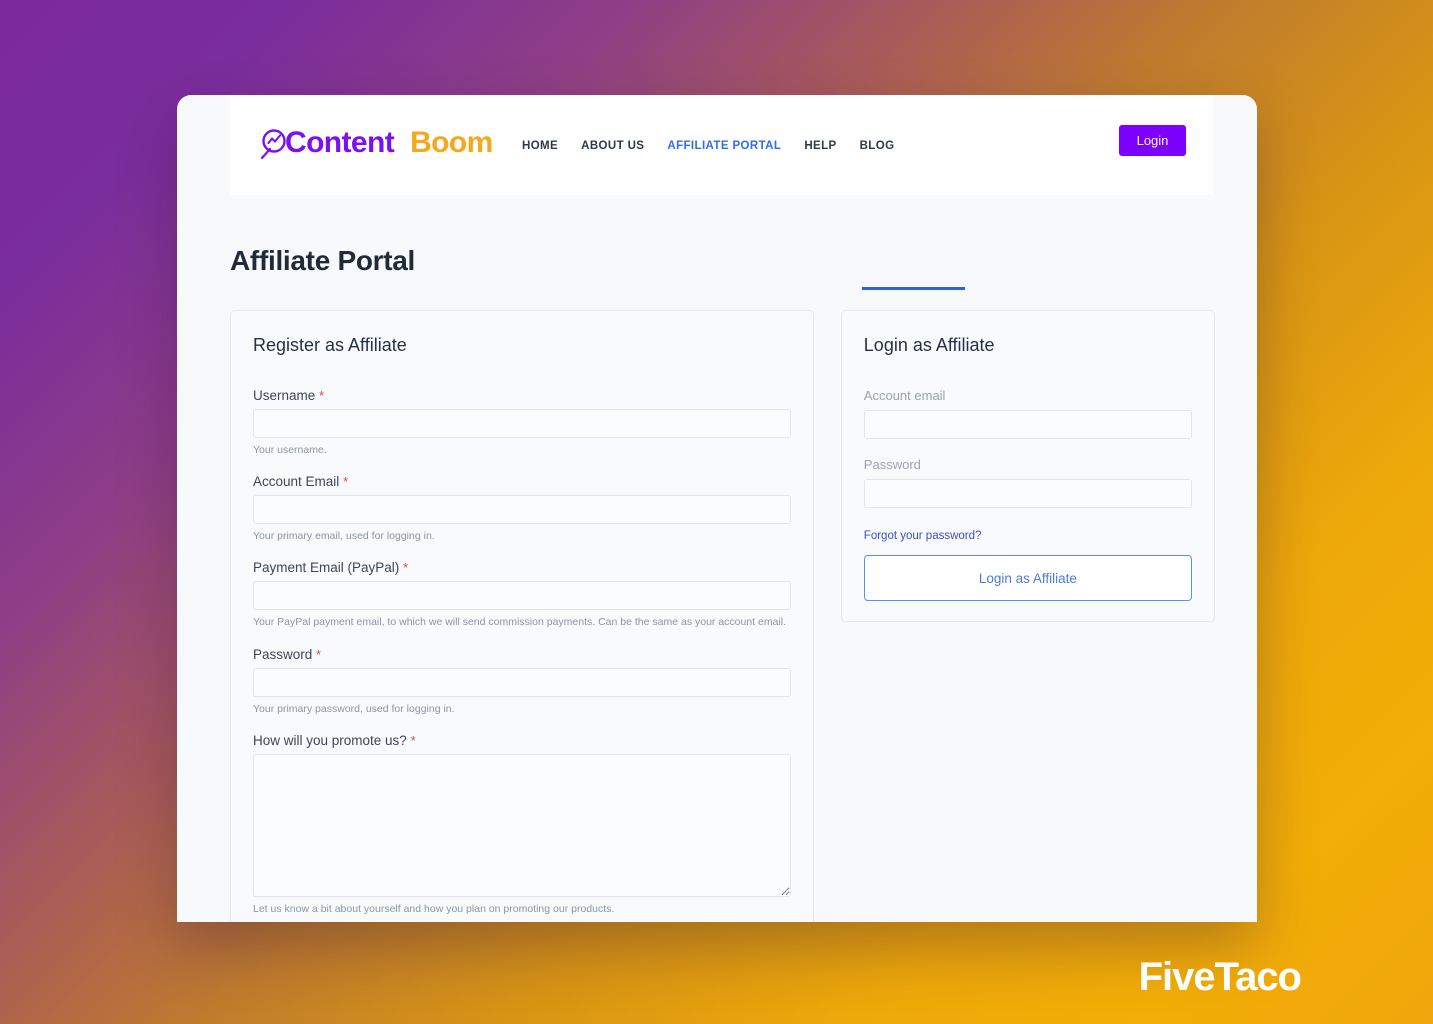 The image size is (1433, 1024). Describe the element at coordinates (1027, 578) in the screenshot. I see `affiliate-login-submit-button: Login as Affiliate` at that location.